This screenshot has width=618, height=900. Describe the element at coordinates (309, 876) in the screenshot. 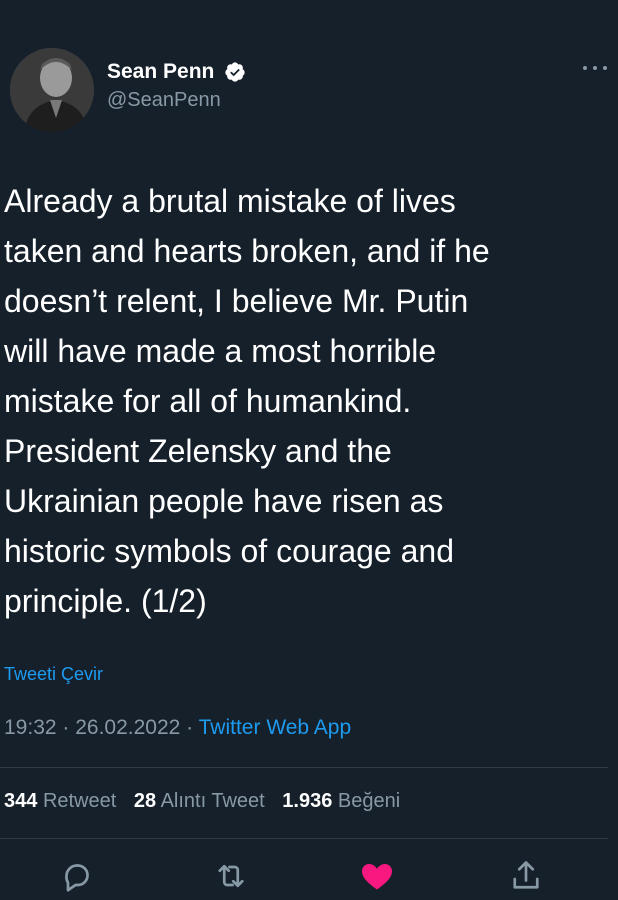

I see `tweet-actions` at that location.